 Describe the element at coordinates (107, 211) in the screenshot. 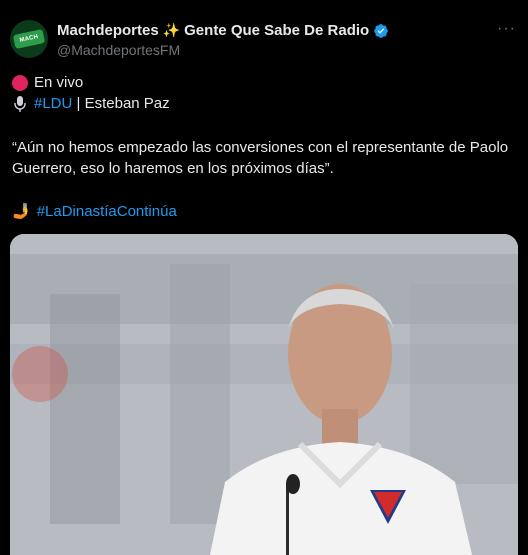

I see `hashtag-dinastia-link: #LaDinastíaContinúa` at that location.